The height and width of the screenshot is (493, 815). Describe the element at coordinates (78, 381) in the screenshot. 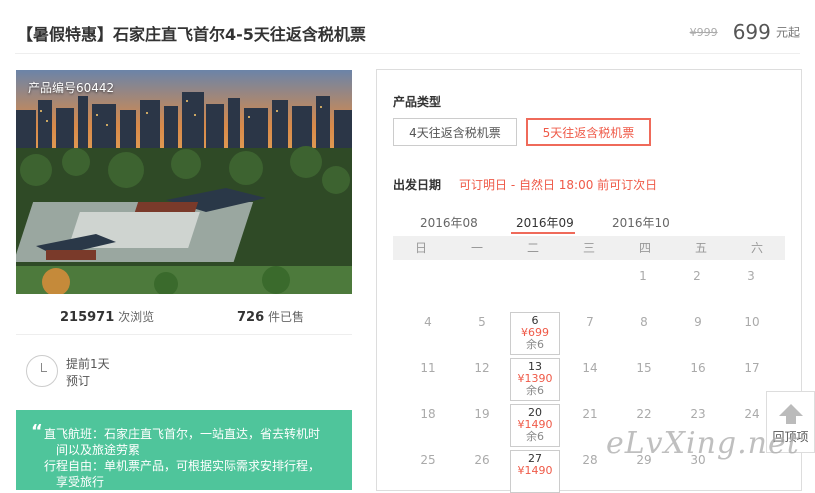

I see `advance-note: 预订` at that location.